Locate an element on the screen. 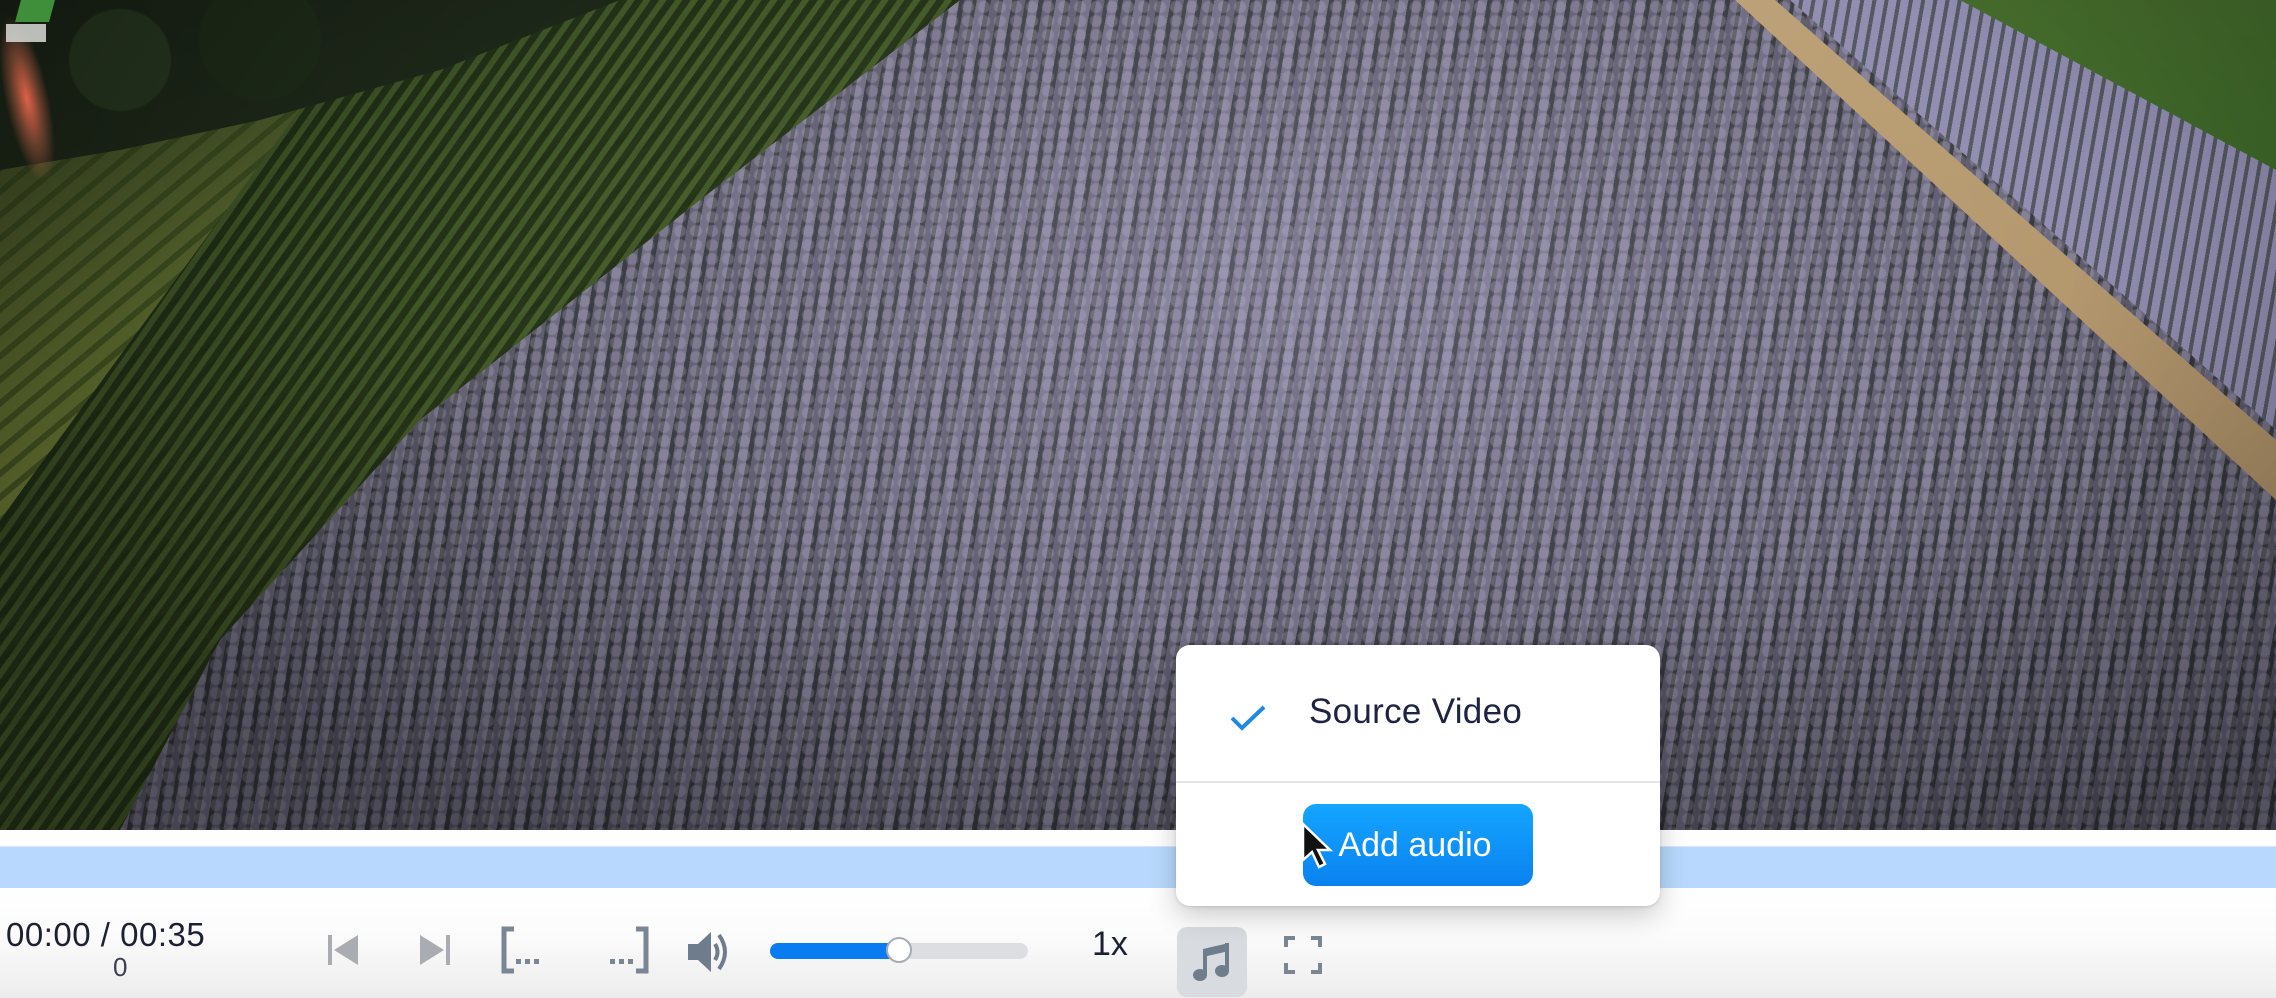 The height and width of the screenshot is (998, 2276). mark-in-button is located at coordinates (524, 950).